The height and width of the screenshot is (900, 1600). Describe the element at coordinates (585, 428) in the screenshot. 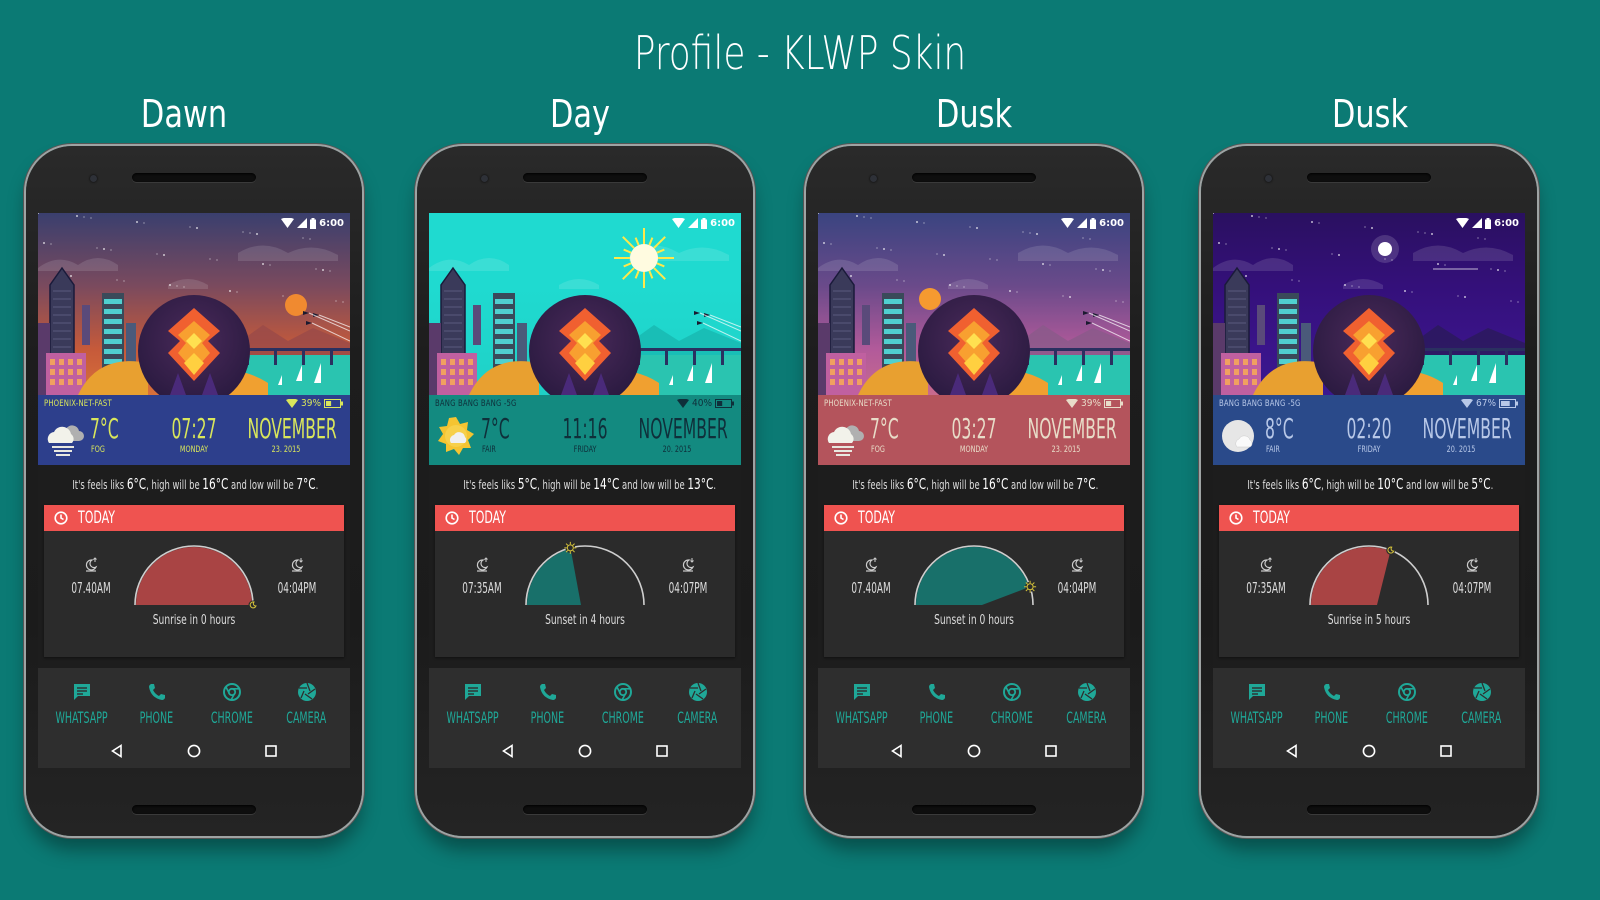

I see `clock-time: 11:16` at that location.